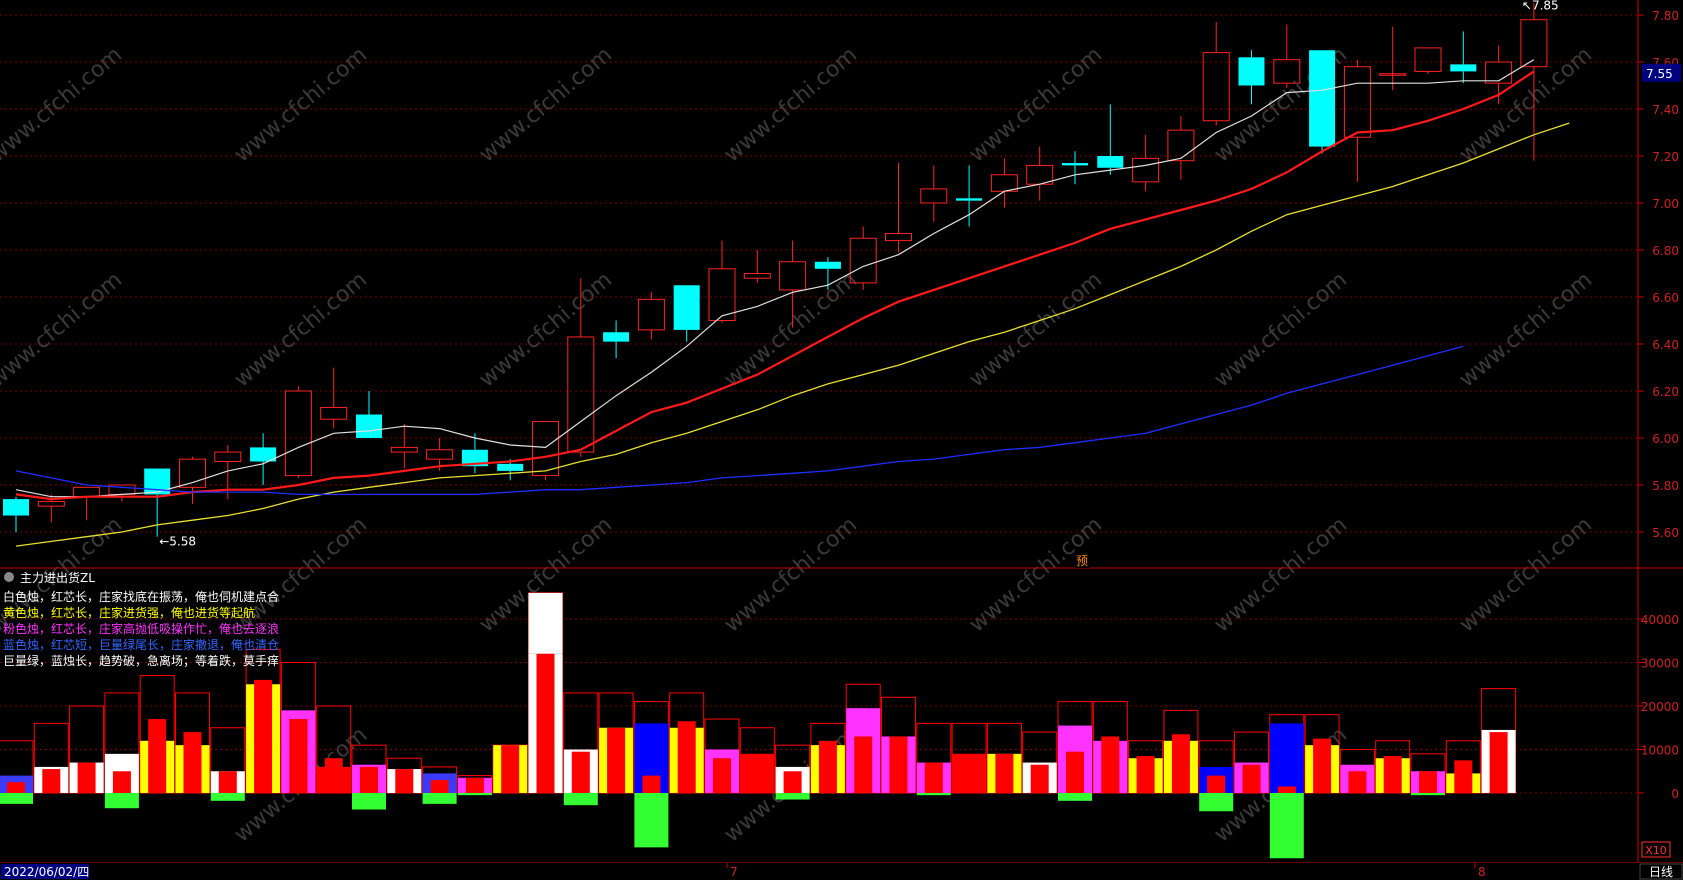 This screenshot has height=880, width=1683. Describe the element at coordinates (1665, 533) in the screenshot. I see `price-tick-label: 5.60` at that location.